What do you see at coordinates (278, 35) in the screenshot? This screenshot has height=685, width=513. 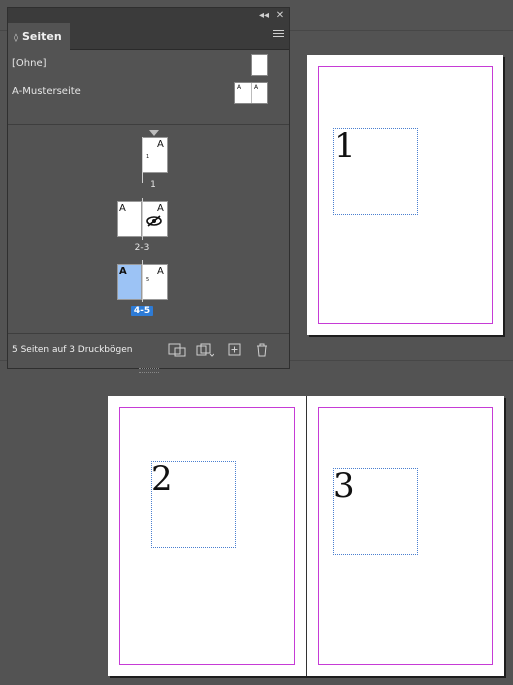 I see `panel-menu-icon` at bounding box center [278, 35].